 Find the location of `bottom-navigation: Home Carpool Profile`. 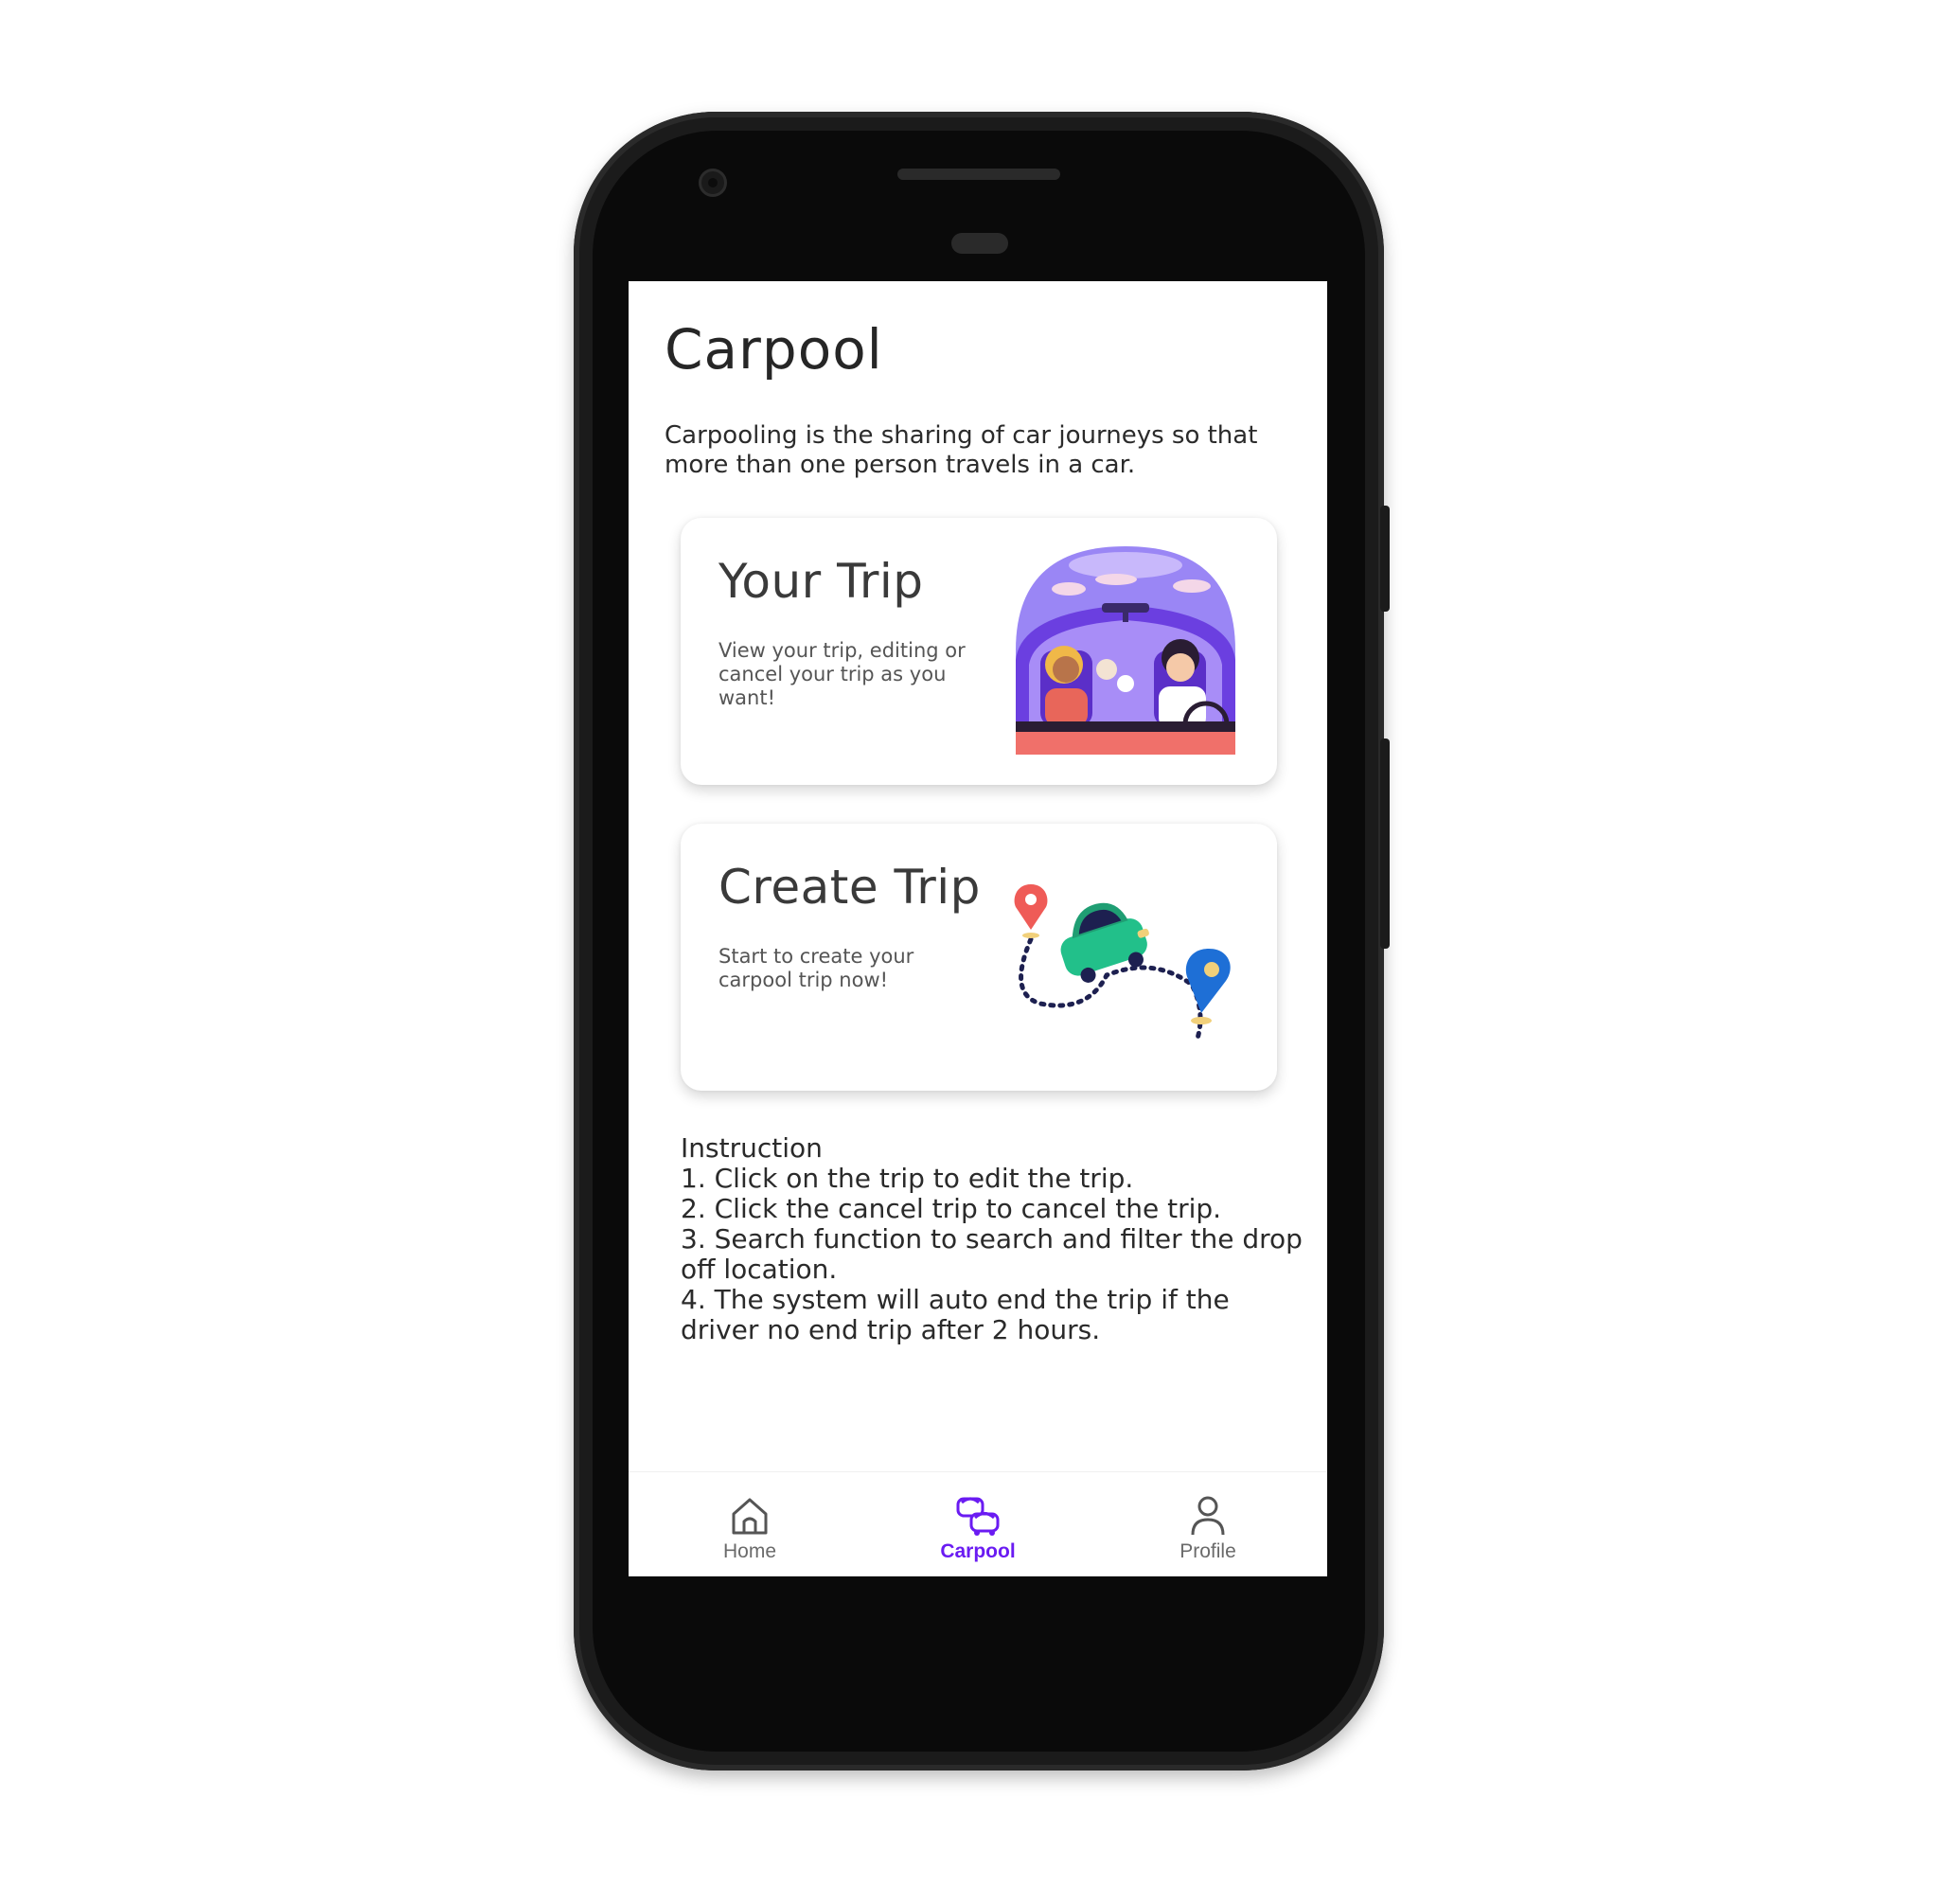

bottom-navigation: Home Carpool Profile is located at coordinates (978, 1523).